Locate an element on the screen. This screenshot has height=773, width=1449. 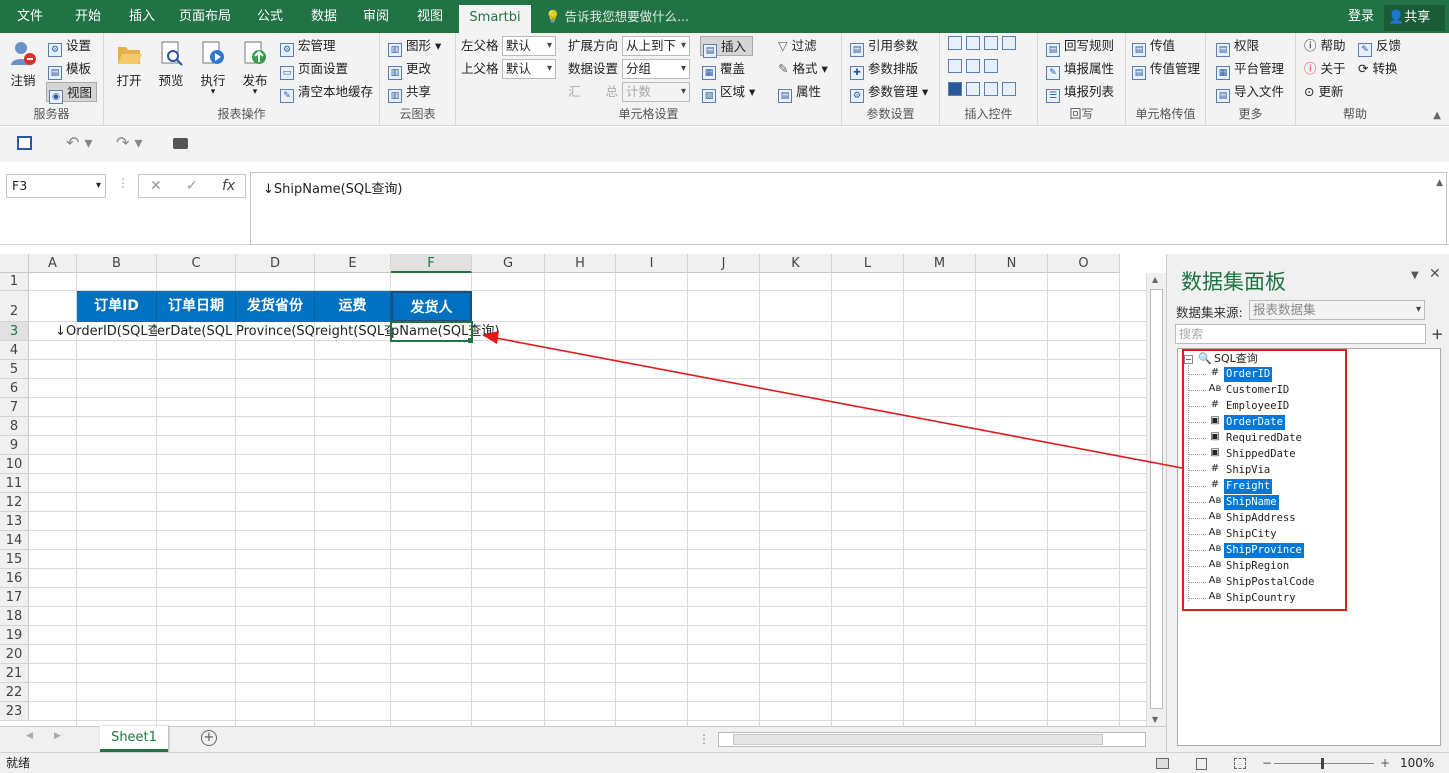
expand-direction-select: 从上到下 is located at coordinates (656, 46).